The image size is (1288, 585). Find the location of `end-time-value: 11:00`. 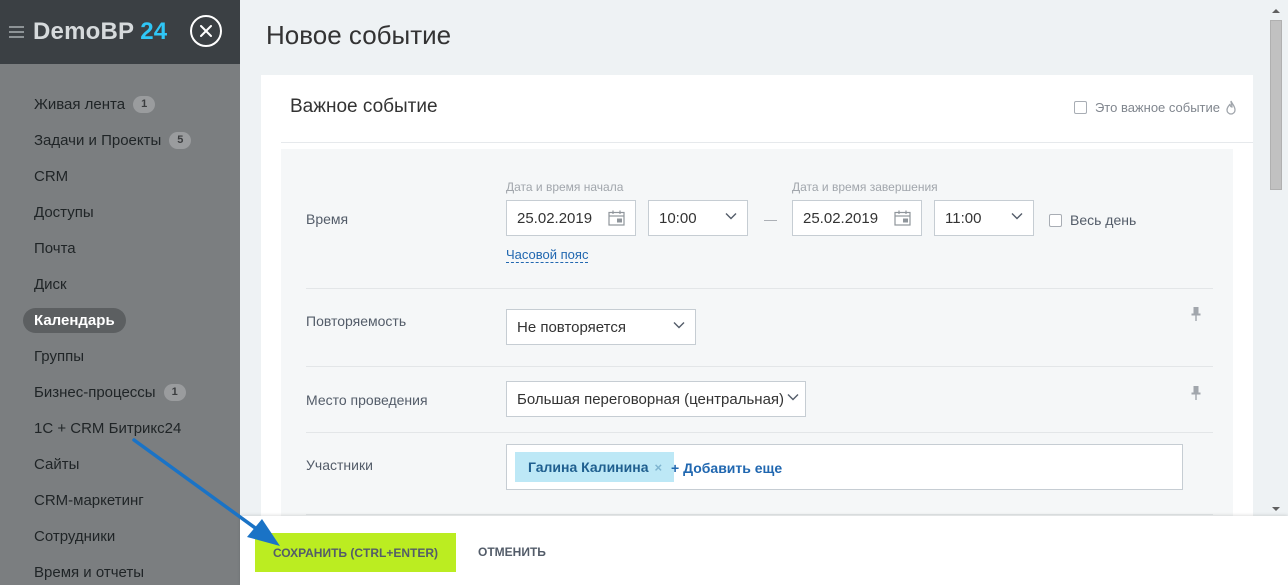

end-time-value: 11:00 is located at coordinates (963, 218).